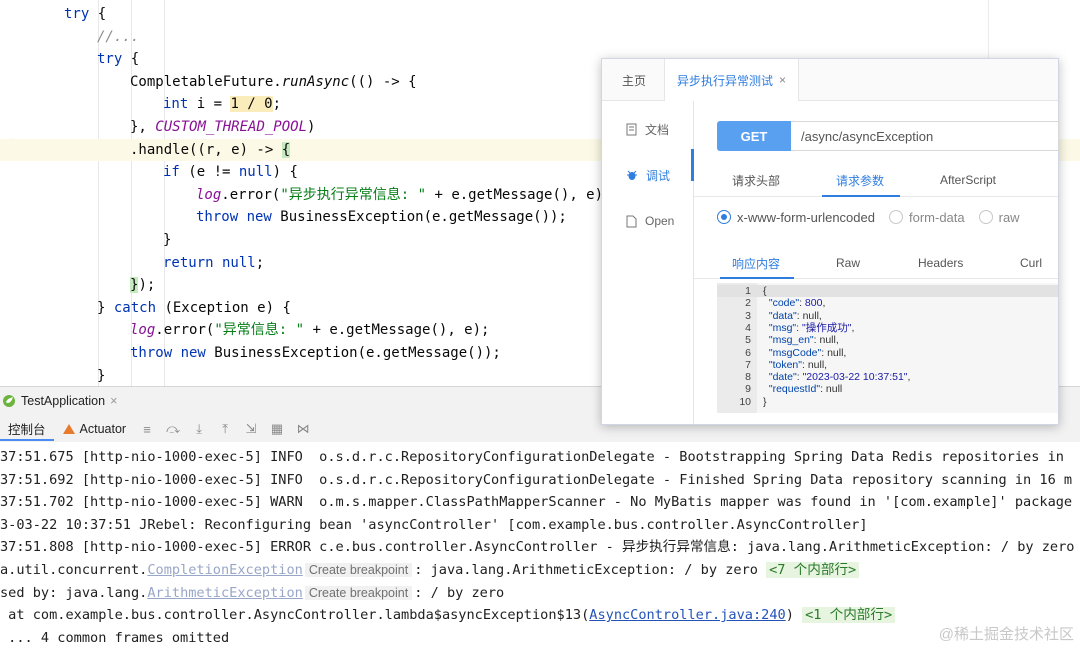  Describe the element at coordinates (792, 316) in the screenshot. I see `json-text: "data": null,` at that location.